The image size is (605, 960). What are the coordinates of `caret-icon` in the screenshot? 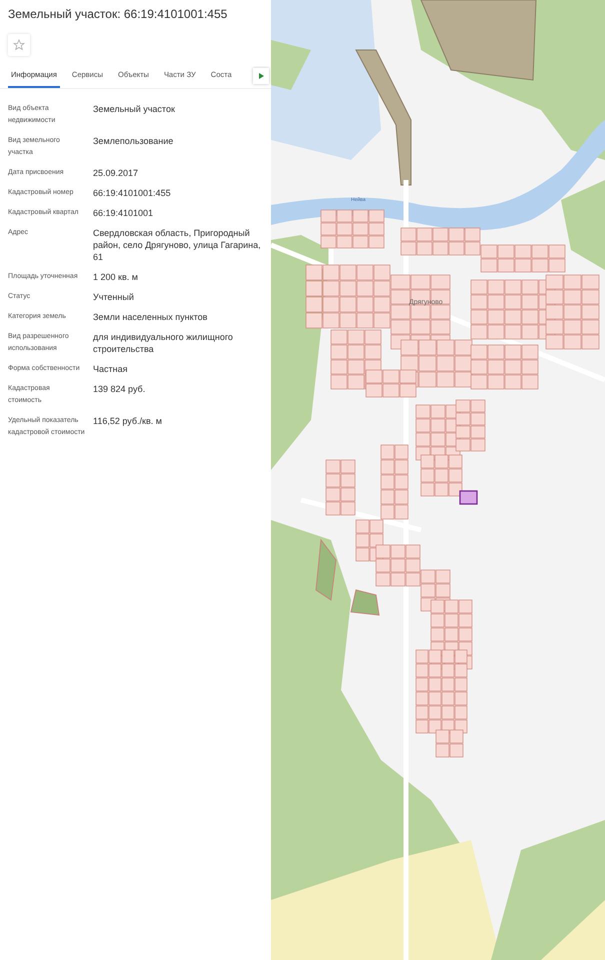 It's located at (261, 76).